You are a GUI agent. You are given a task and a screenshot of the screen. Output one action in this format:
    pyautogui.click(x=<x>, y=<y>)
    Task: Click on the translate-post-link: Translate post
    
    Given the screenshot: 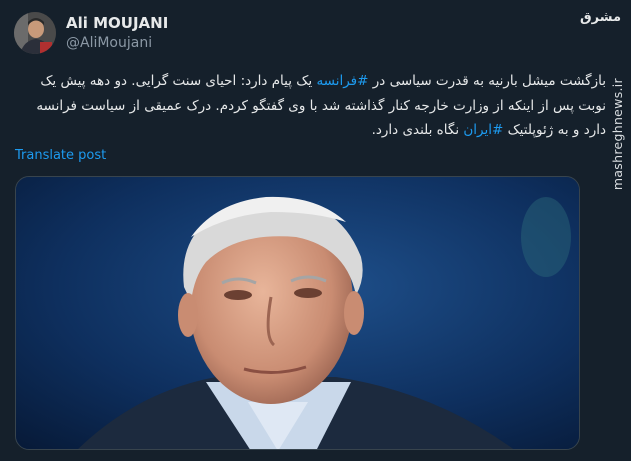 What is the action you would take?
    pyautogui.click(x=60, y=155)
    